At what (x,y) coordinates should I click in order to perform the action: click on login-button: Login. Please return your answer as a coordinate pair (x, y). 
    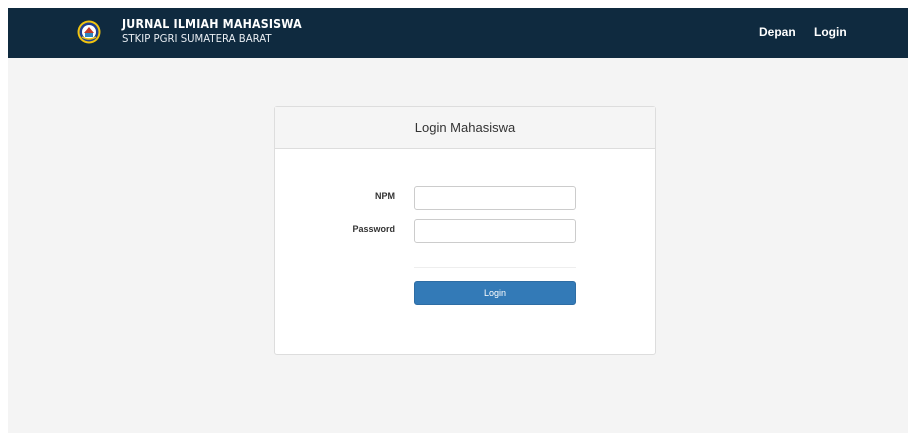
    Looking at the image, I should click on (495, 293).